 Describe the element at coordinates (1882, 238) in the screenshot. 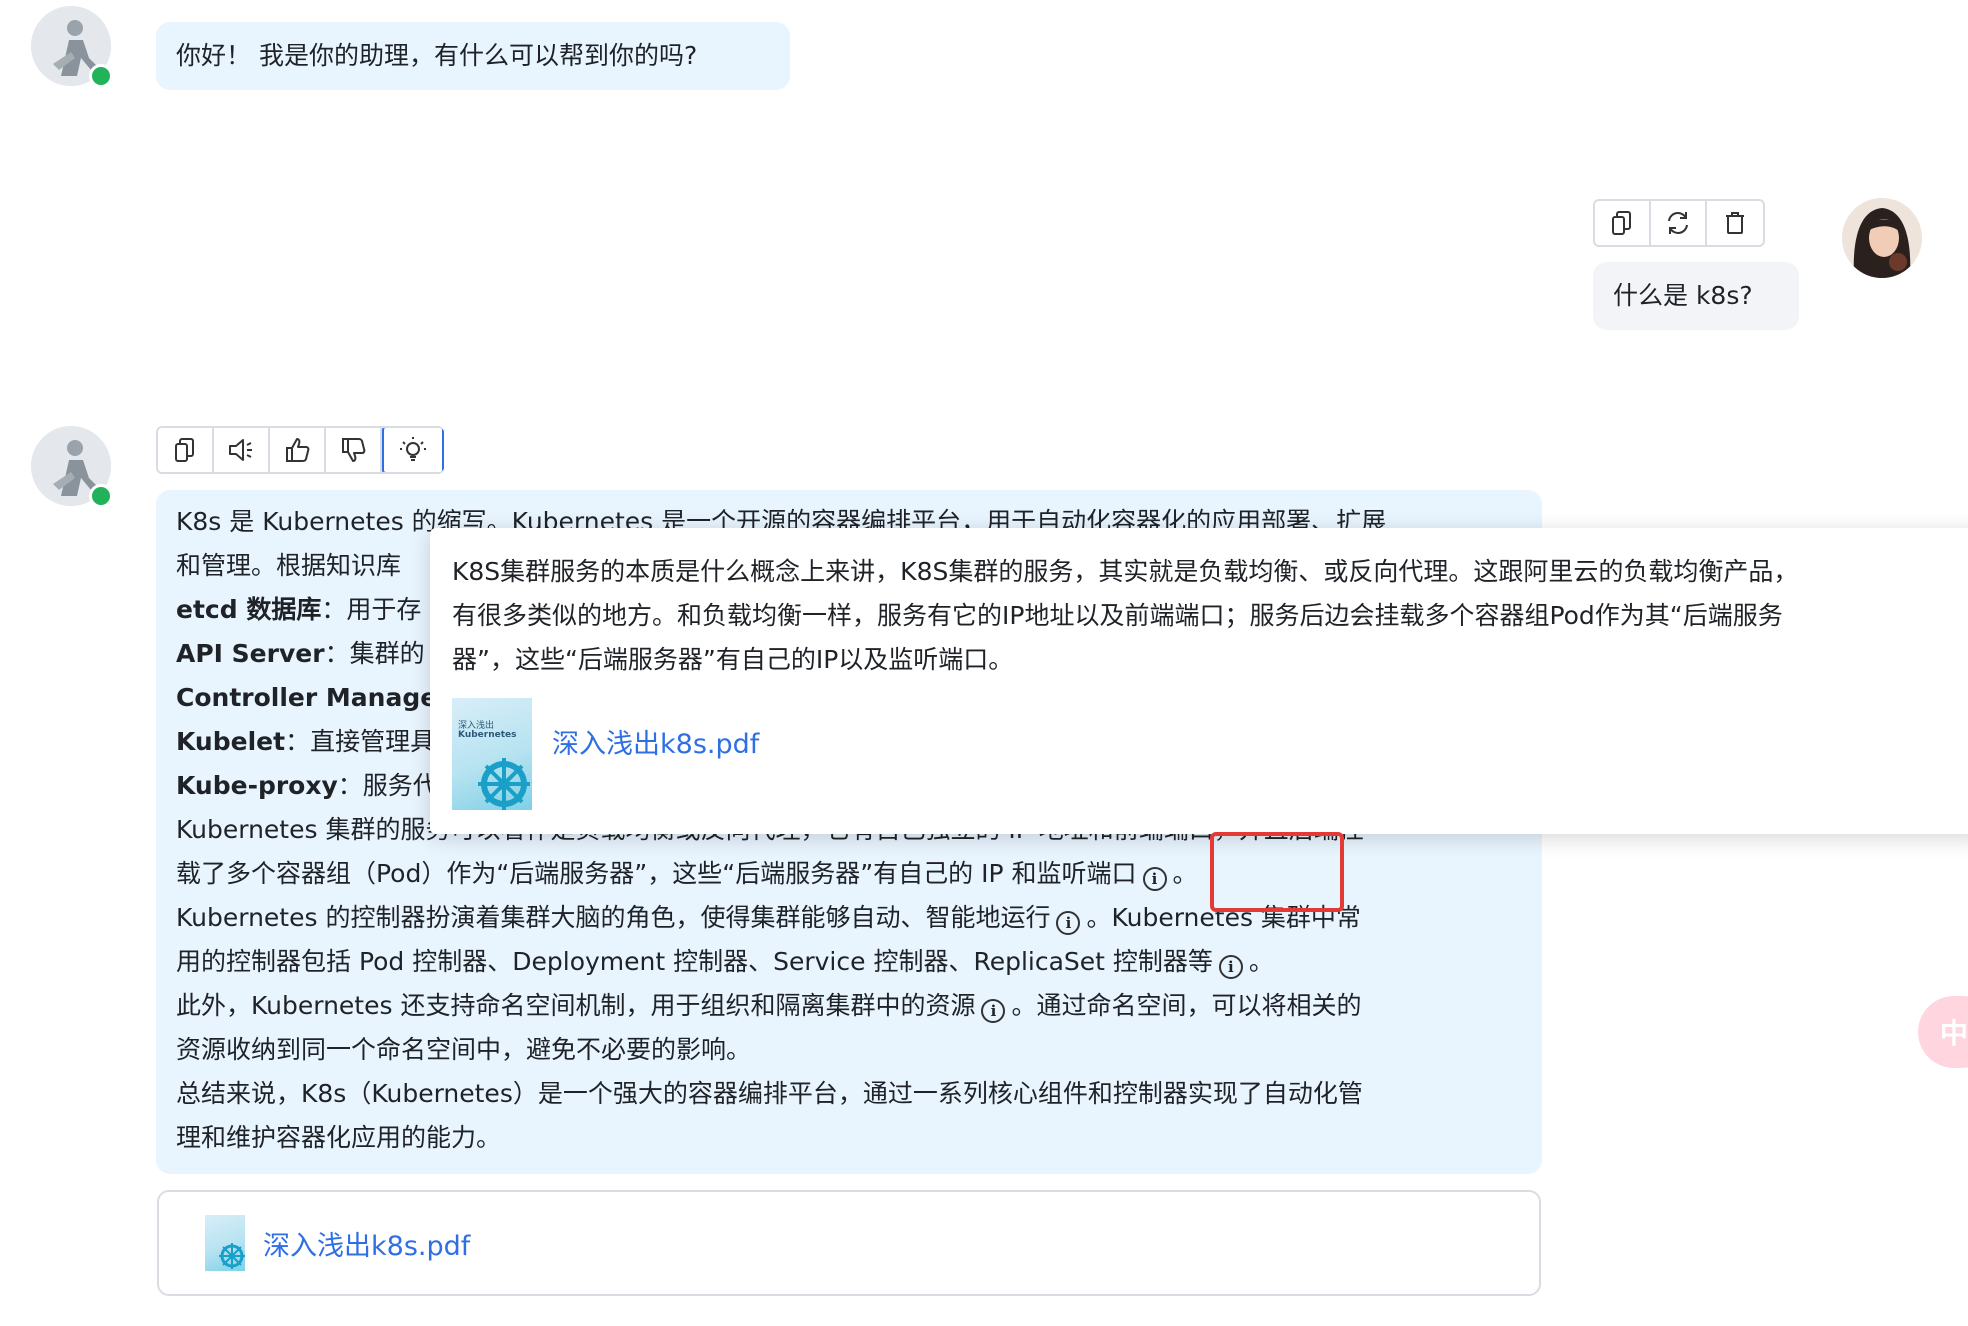

I see `user-avatar` at that location.